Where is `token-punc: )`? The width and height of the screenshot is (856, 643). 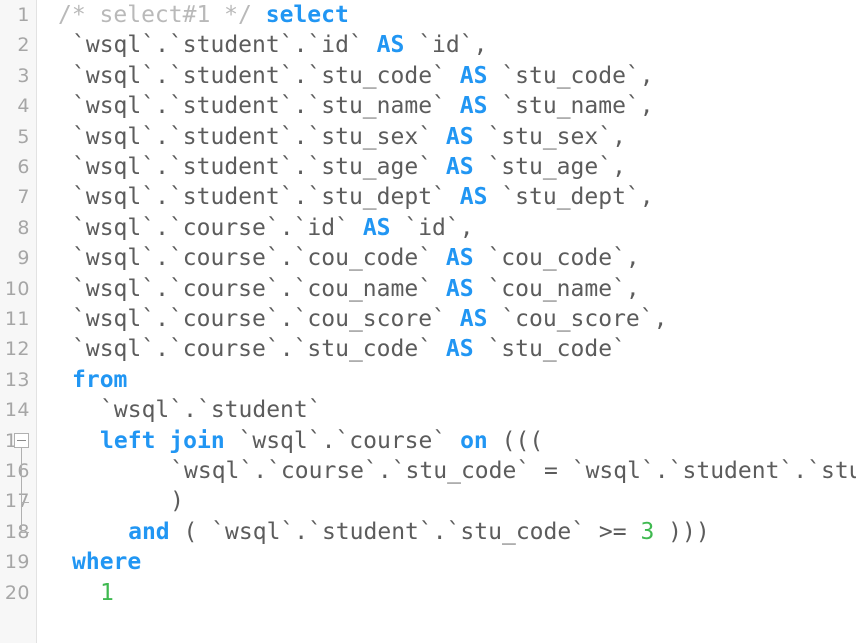
token-punc: ) is located at coordinates (177, 501).